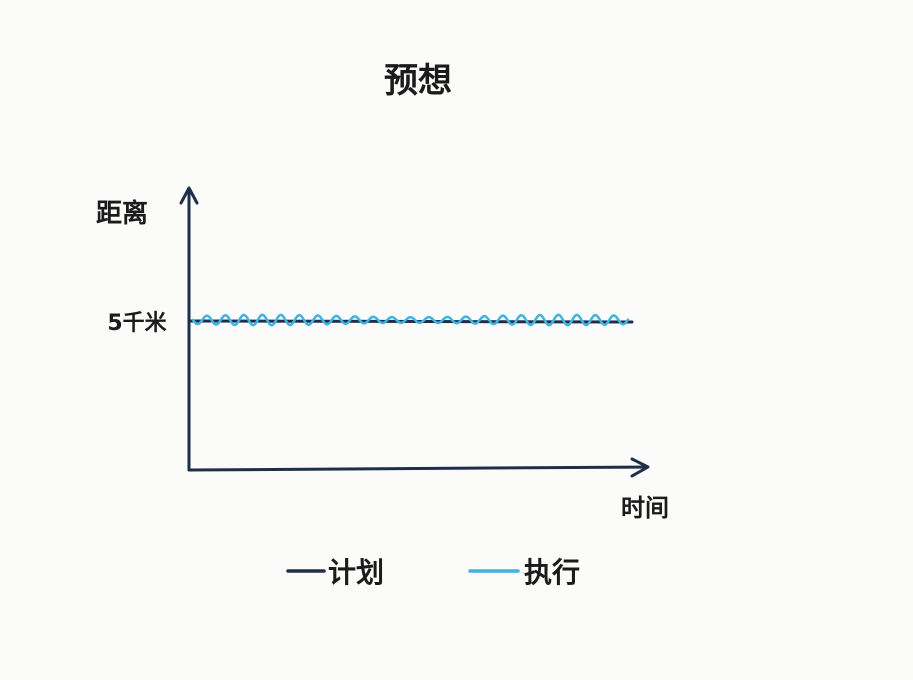 The width and height of the screenshot is (913, 680). Describe the element at coordinates (418, 81) in the screenshot. I see `chart-title: 预想` at that location.